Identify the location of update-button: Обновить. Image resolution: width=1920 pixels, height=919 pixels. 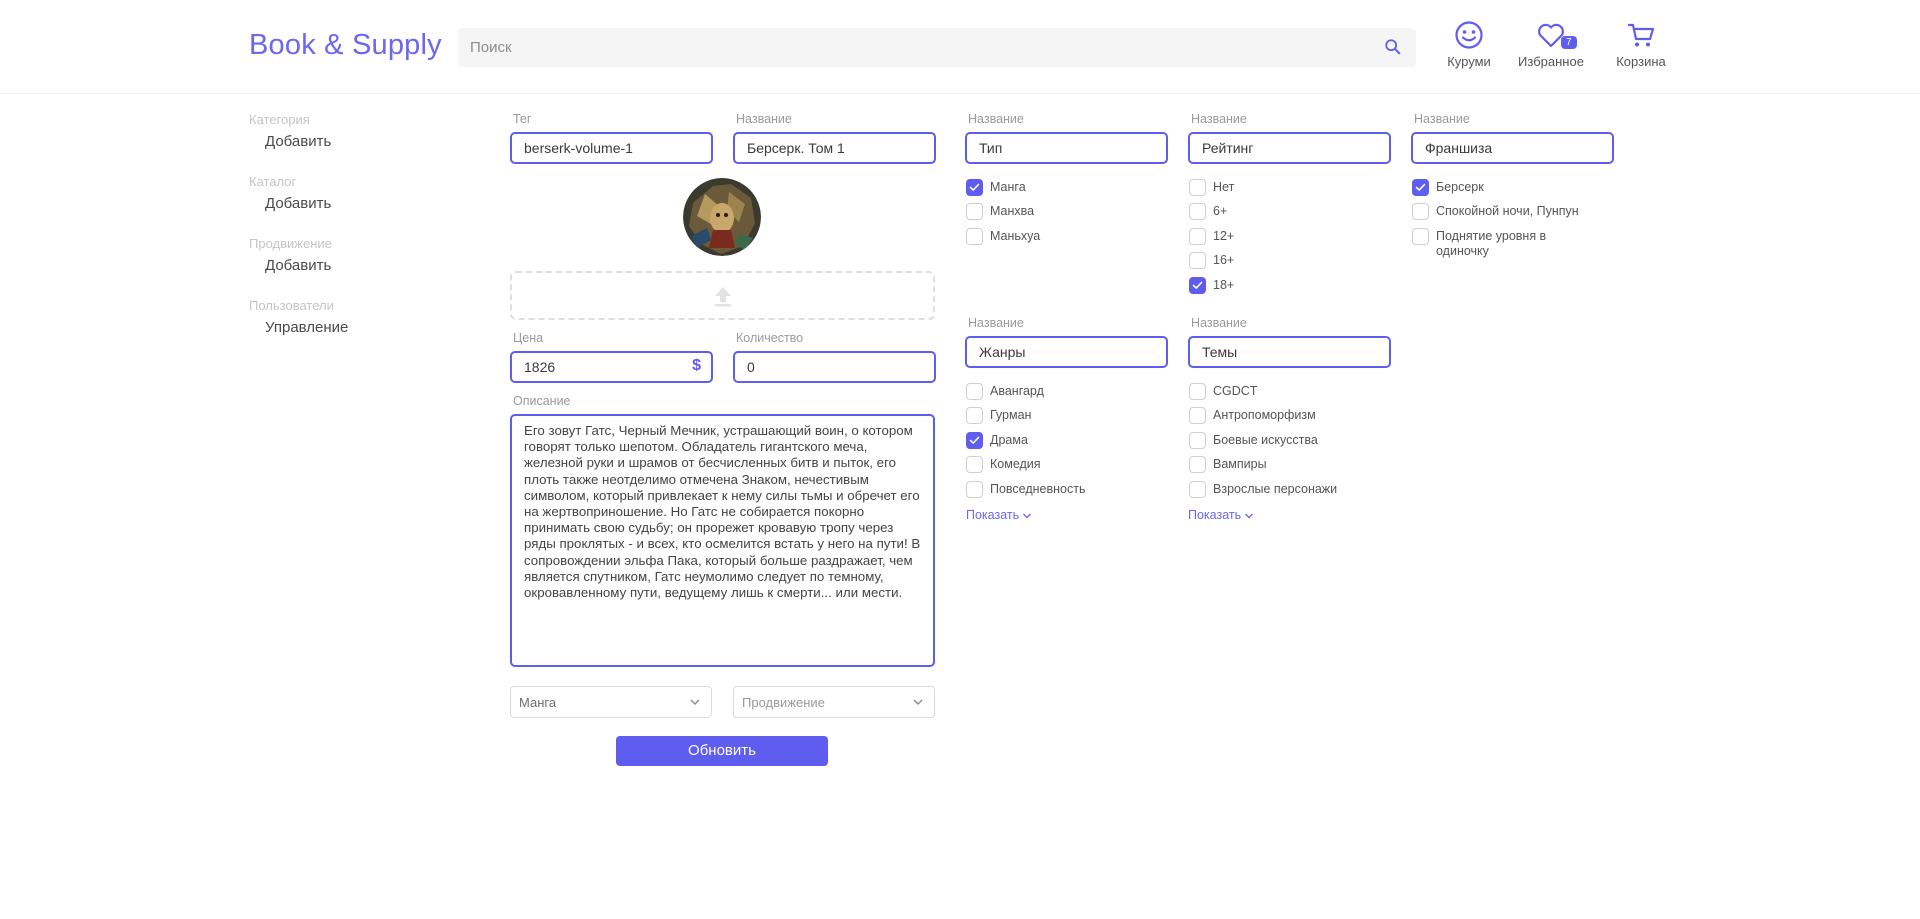
(722, 751).